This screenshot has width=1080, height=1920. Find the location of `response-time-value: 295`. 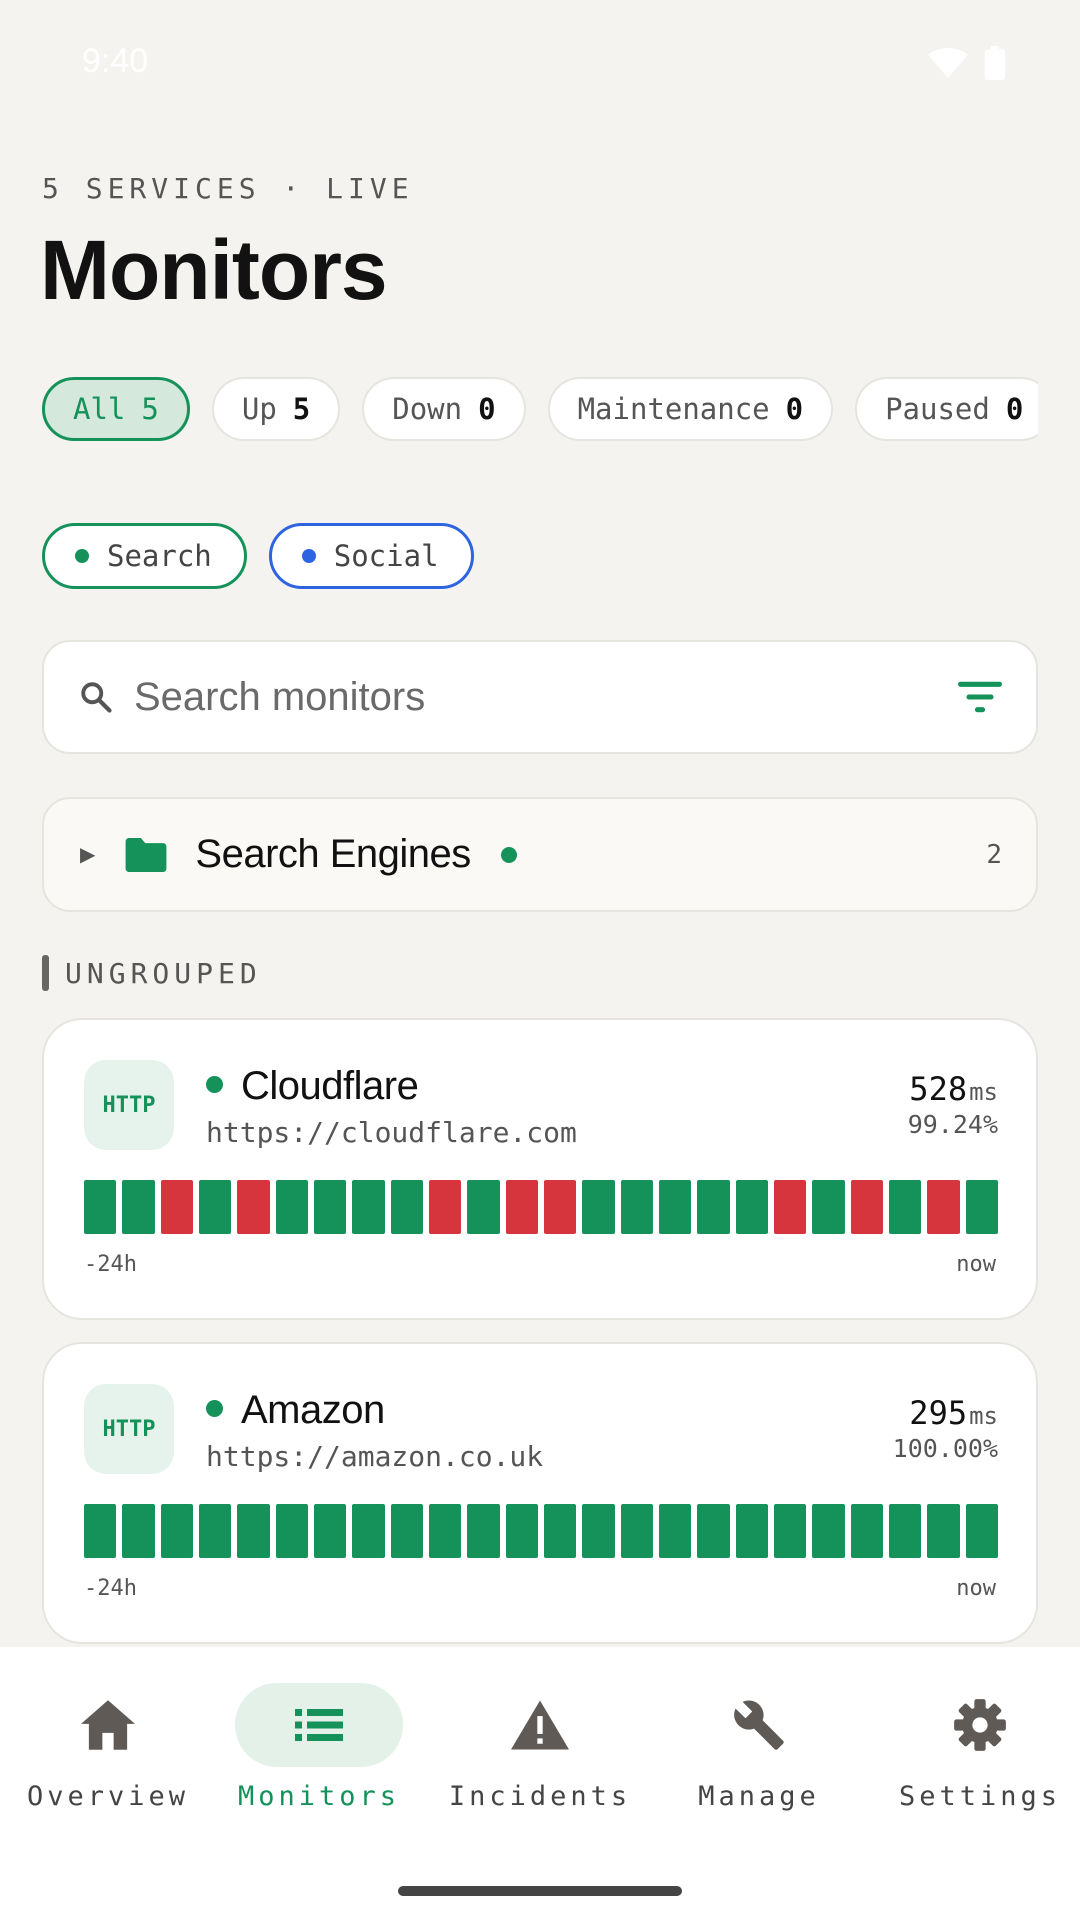

response-time-value: 295 is located at coordinates (938, 1413).